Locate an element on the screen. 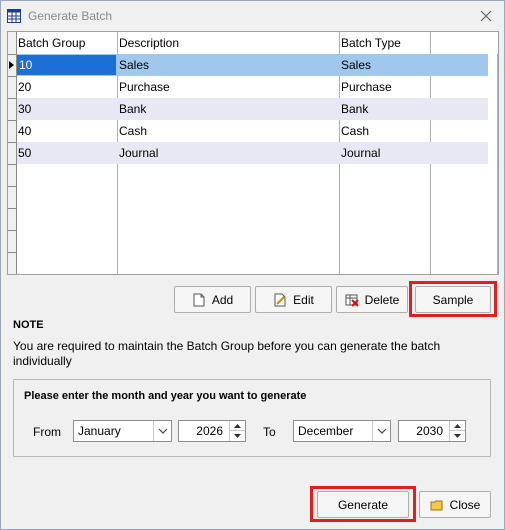 Image resolution: width=505 pixels, height=530 pixels. title-bar: Generate Batch is located at coordinates (252, 16).